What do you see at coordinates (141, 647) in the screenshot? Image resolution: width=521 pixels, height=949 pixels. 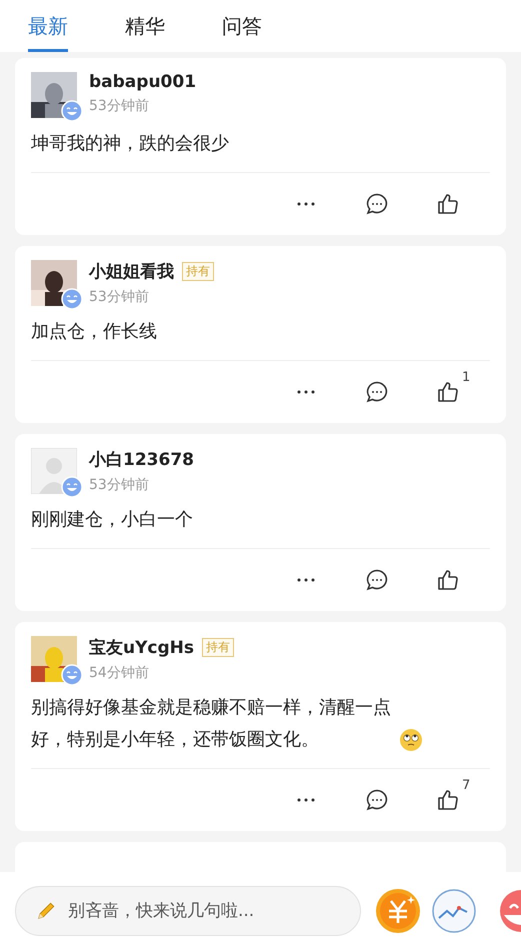 I see `username: 宝友uYcgHs` at bounding box center [141, 647].